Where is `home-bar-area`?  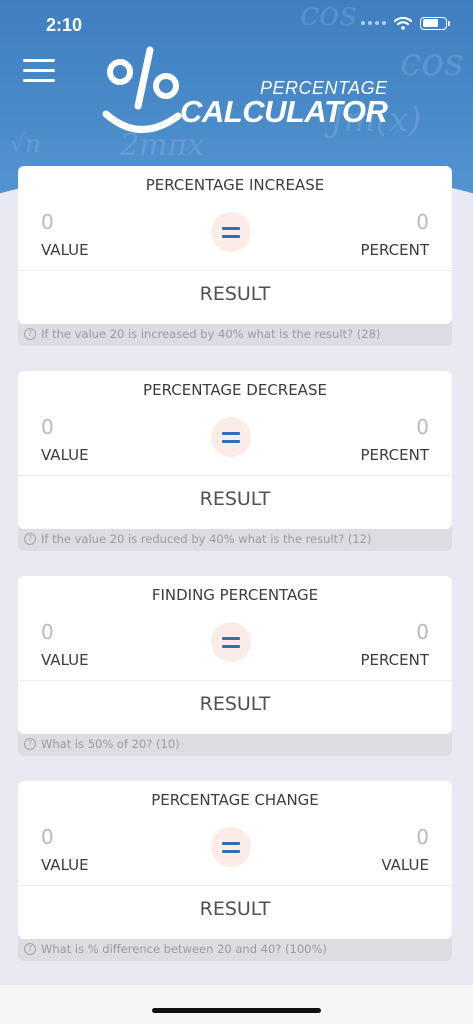
home-bar-area is located at coordinates (236, 1004).